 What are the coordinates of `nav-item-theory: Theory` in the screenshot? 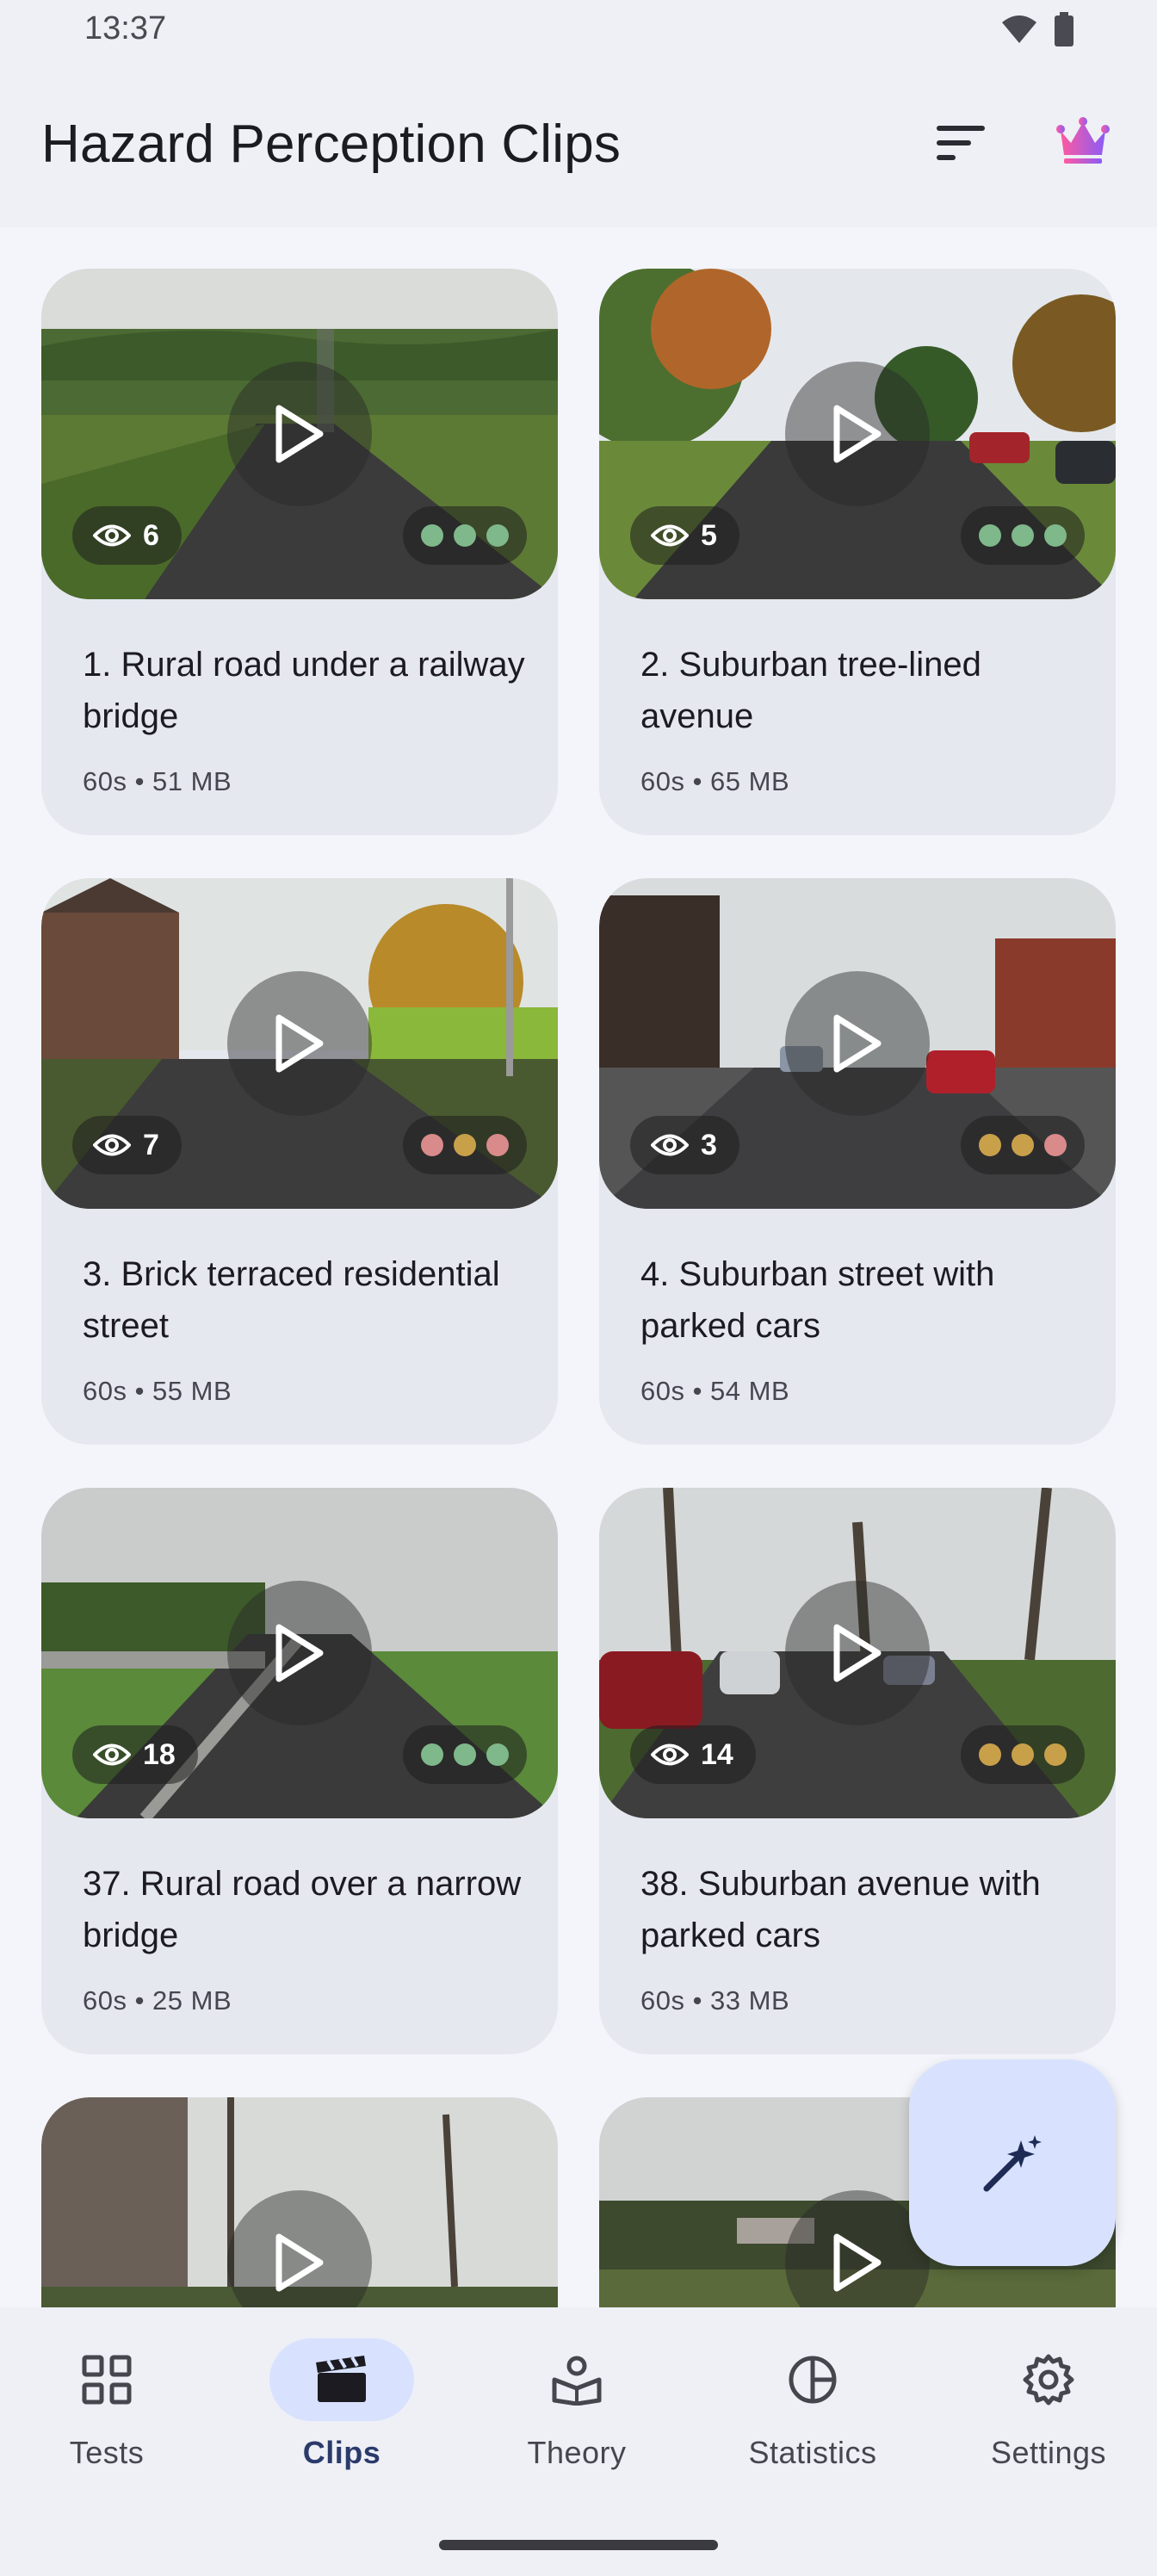 It's located at (577, 2424).